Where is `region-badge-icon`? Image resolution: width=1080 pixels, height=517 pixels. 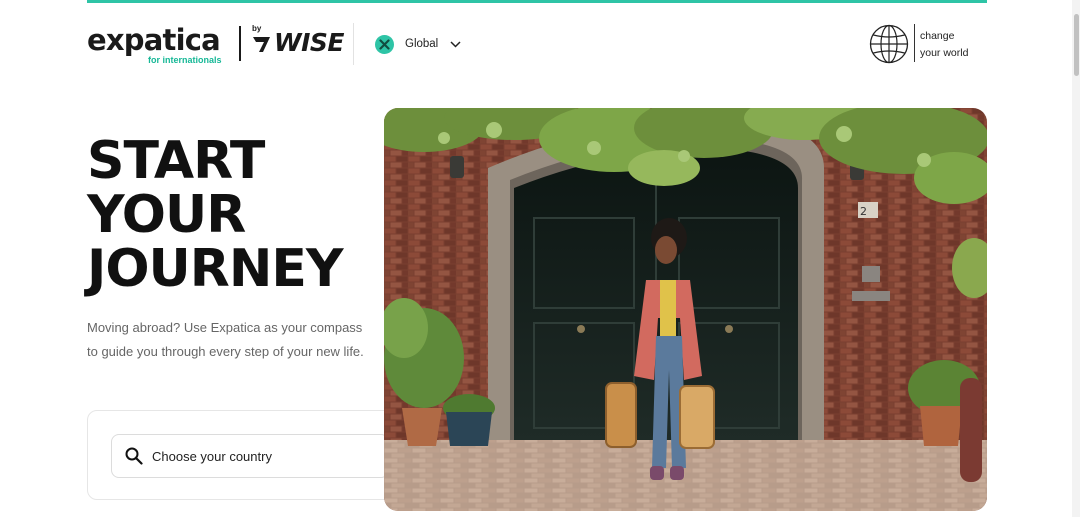
region-badge-icon is located at coordinates (384, 44).